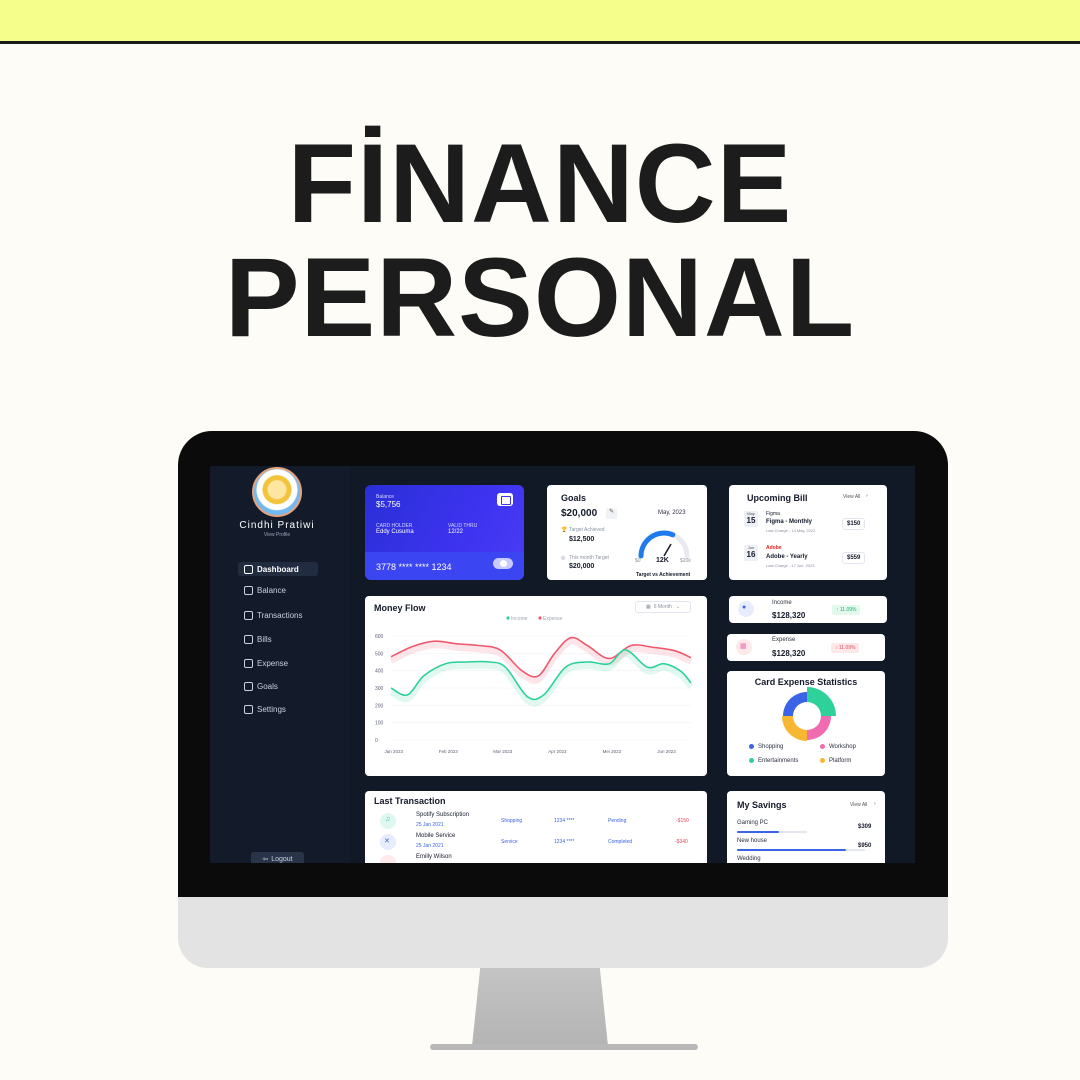 This screenshot has width=1080, height=1080. What do you see at coordinates (503, 751) in the screenshot?
I see `x-tick-label: Mar 2023` at bounding box center [503, 751].